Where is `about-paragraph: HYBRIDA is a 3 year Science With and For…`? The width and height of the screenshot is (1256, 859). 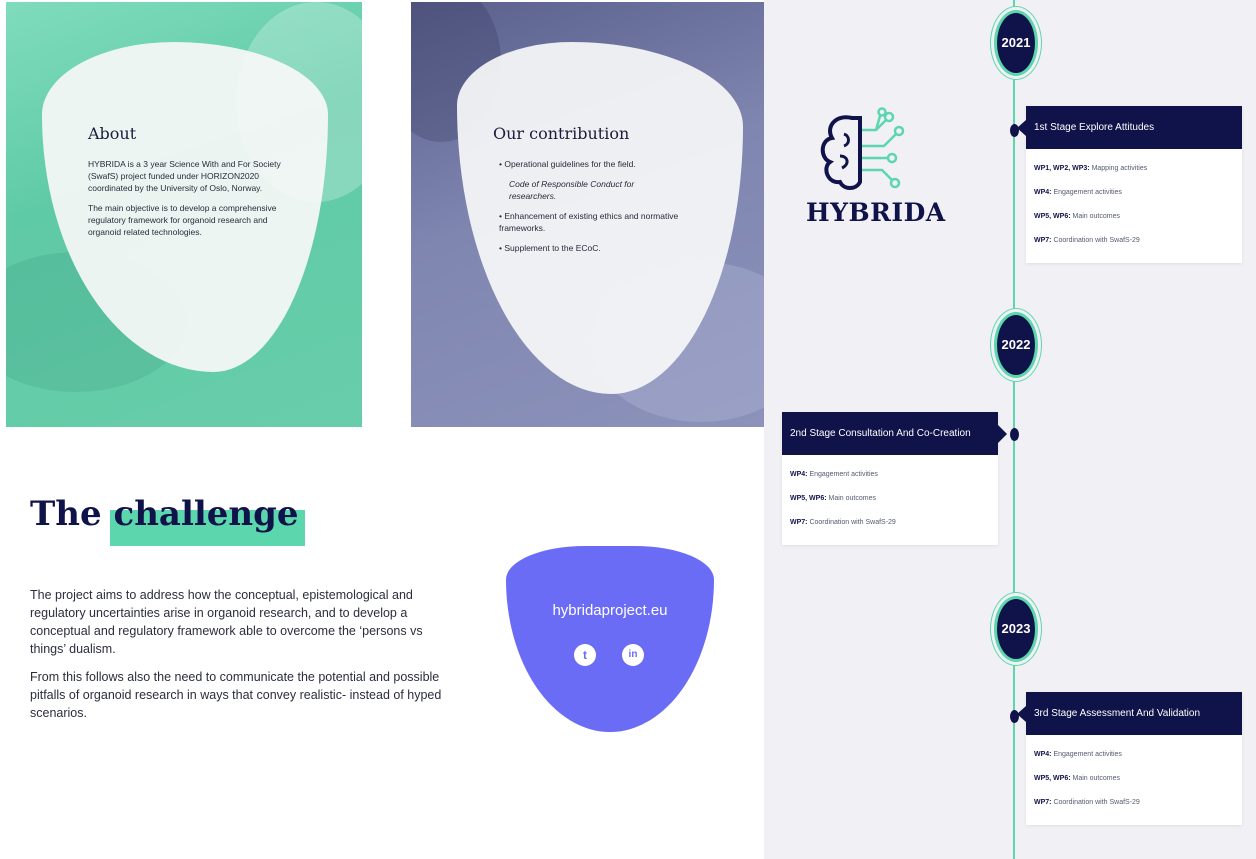 about-paragraph: HYBRIDA is a 3 year Science With and For… is located at coordinates (184, 176).